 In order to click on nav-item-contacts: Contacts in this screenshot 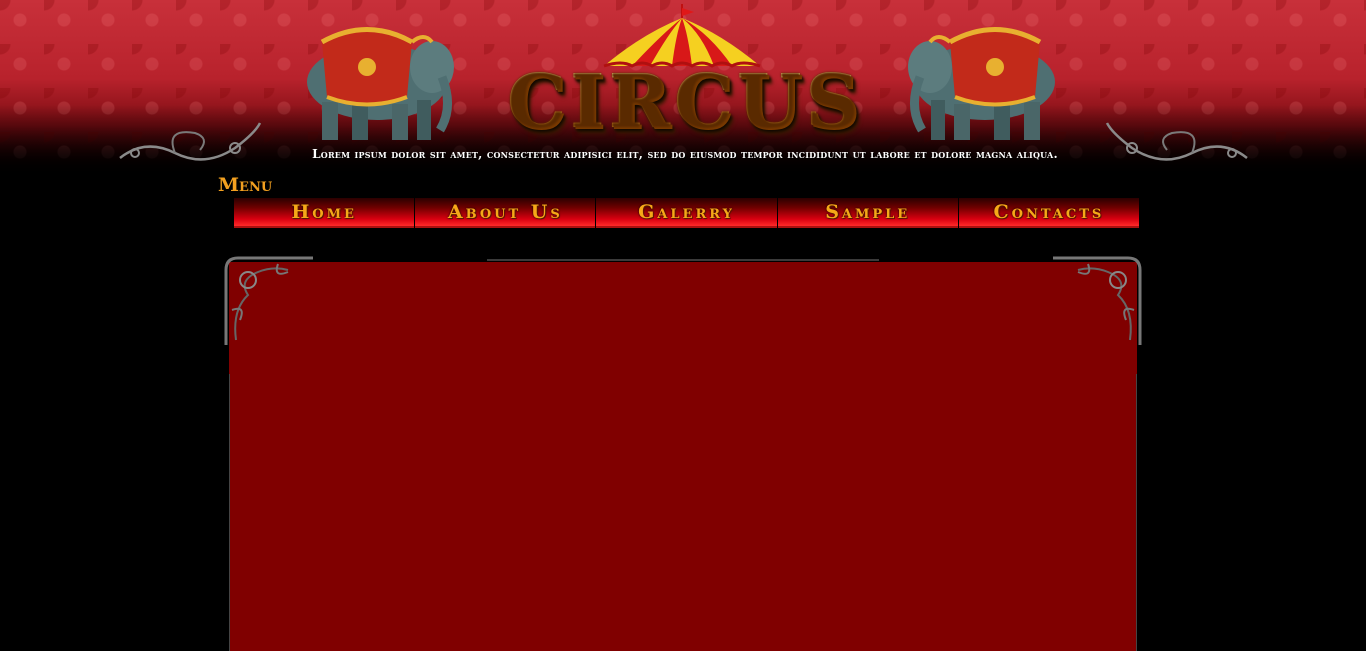, I will do `click(1049, 213)`.